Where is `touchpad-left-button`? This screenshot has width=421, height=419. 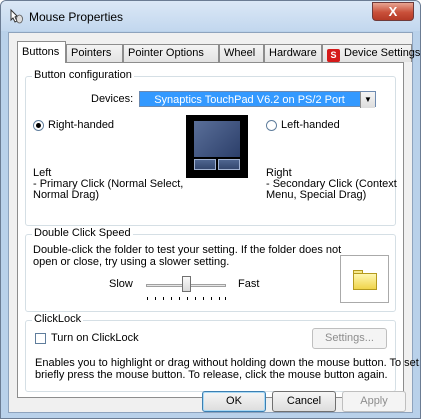
touchpad-left-button is located at coordinates (205, 164).